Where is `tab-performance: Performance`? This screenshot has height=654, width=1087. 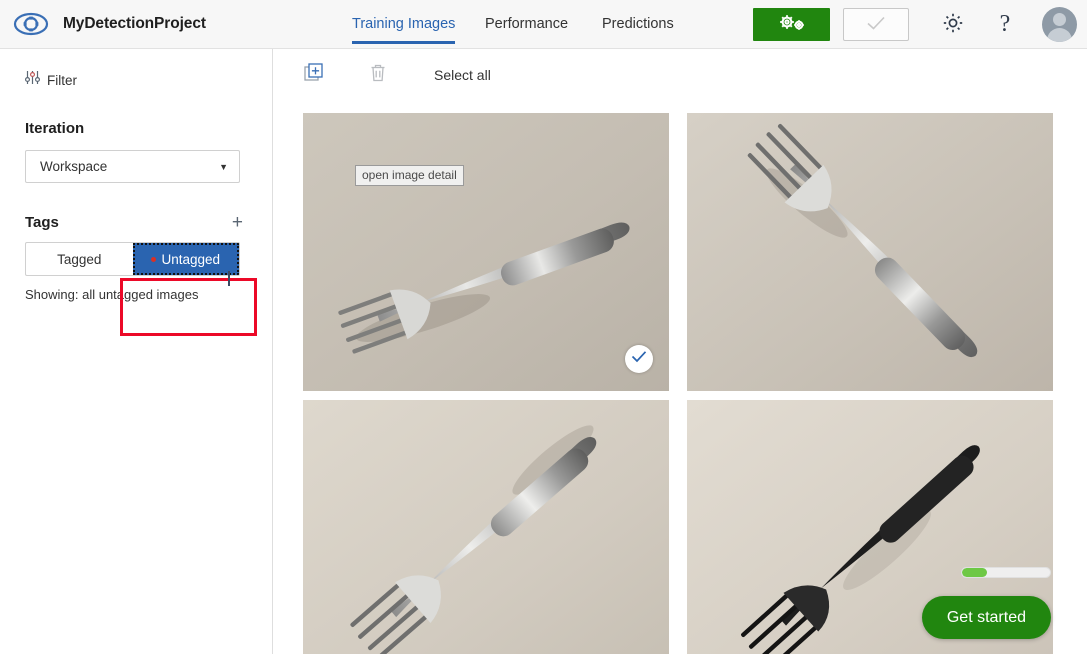 tab-performance: Performance is located at coordinates (543, 24).